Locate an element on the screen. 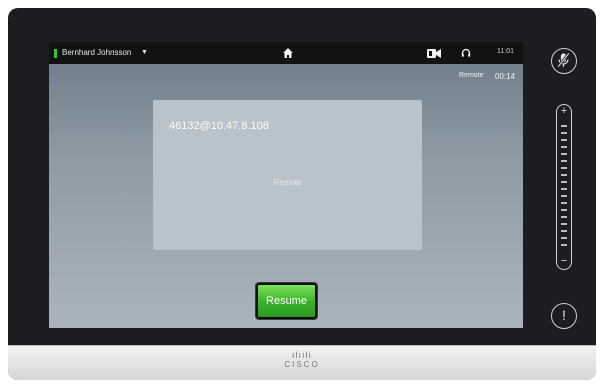 The image size is (603, 389). top-status-bar: Bernhard Johnsson ▼ 11:01 is located at coordinates (286, 53).